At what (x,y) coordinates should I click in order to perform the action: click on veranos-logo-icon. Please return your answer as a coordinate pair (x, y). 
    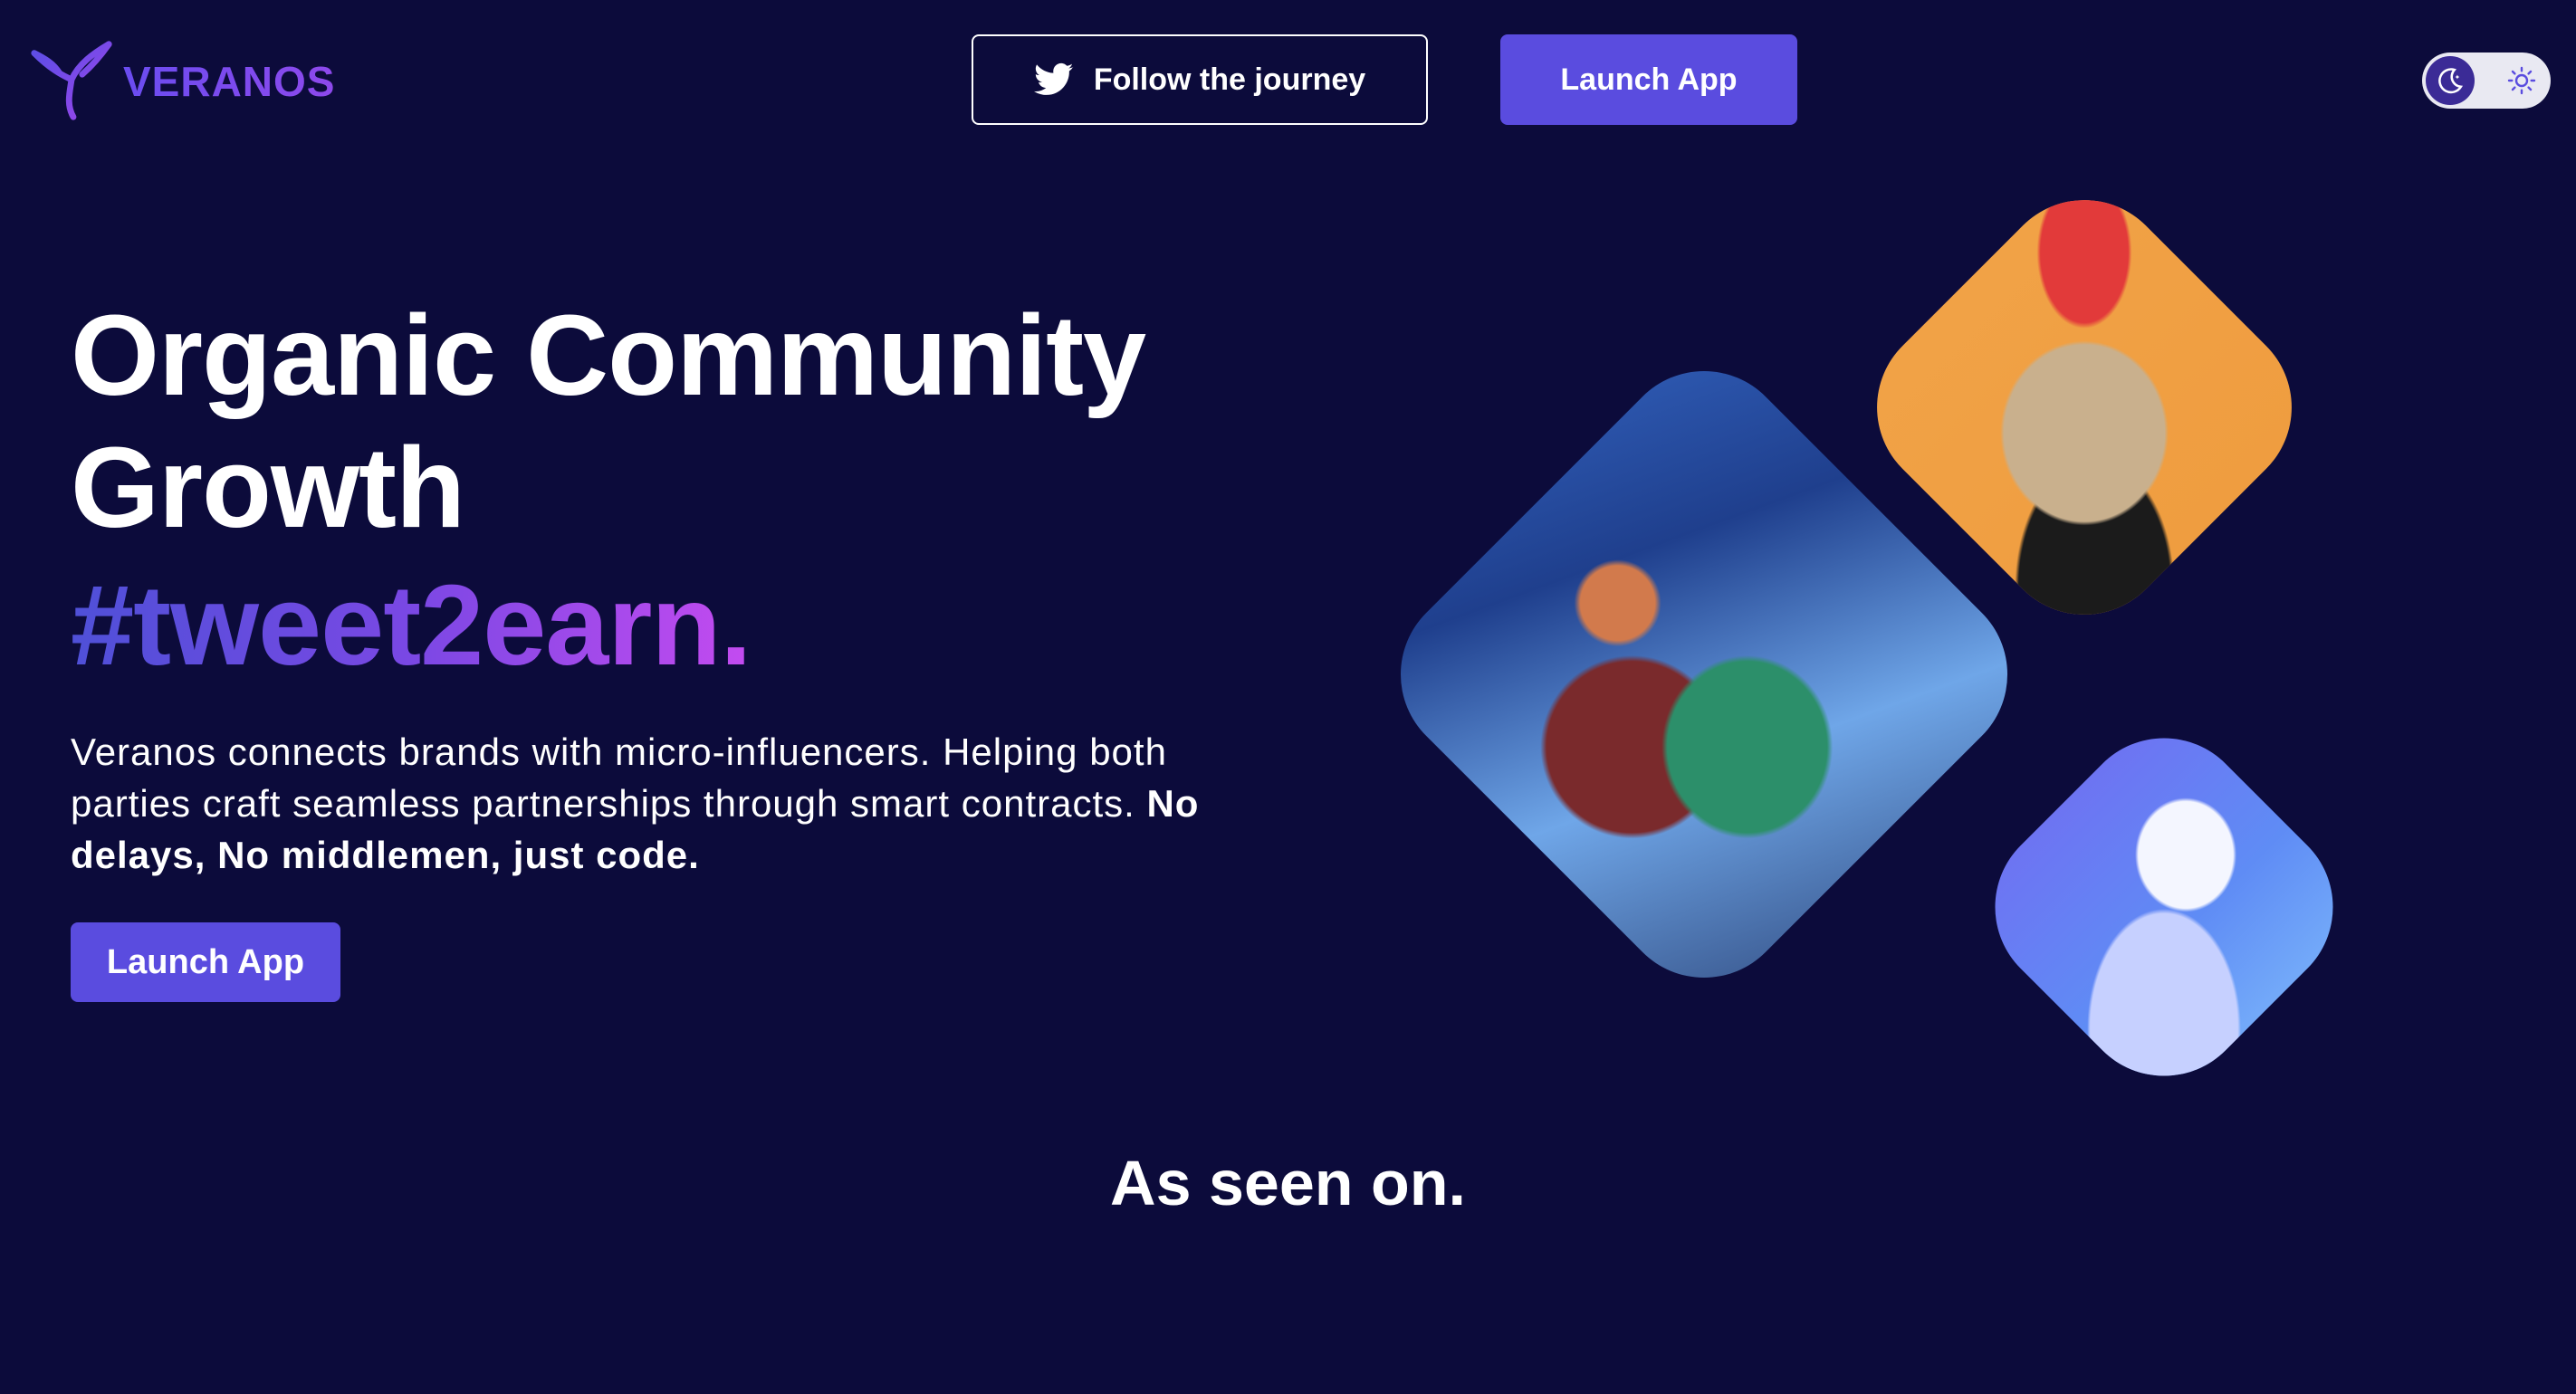
    Looking at the image, I should click on (71, 81).